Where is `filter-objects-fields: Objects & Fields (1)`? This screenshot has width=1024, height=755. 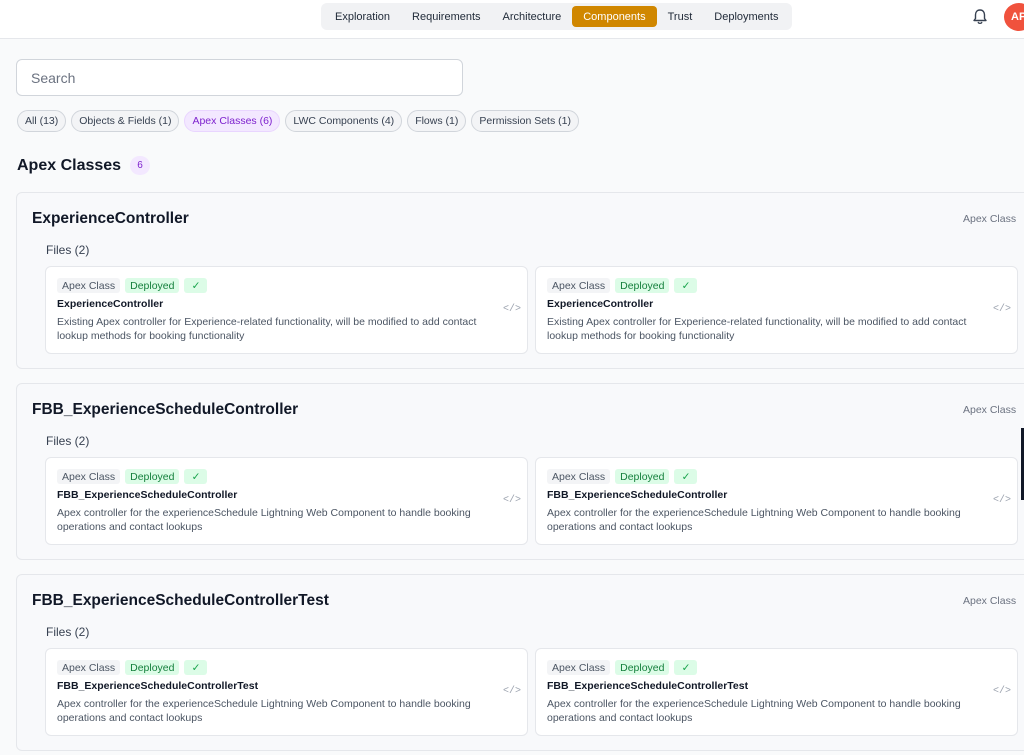 filter-objects-fields: Objects & Fields (1) is located at coordinates (125, 121).